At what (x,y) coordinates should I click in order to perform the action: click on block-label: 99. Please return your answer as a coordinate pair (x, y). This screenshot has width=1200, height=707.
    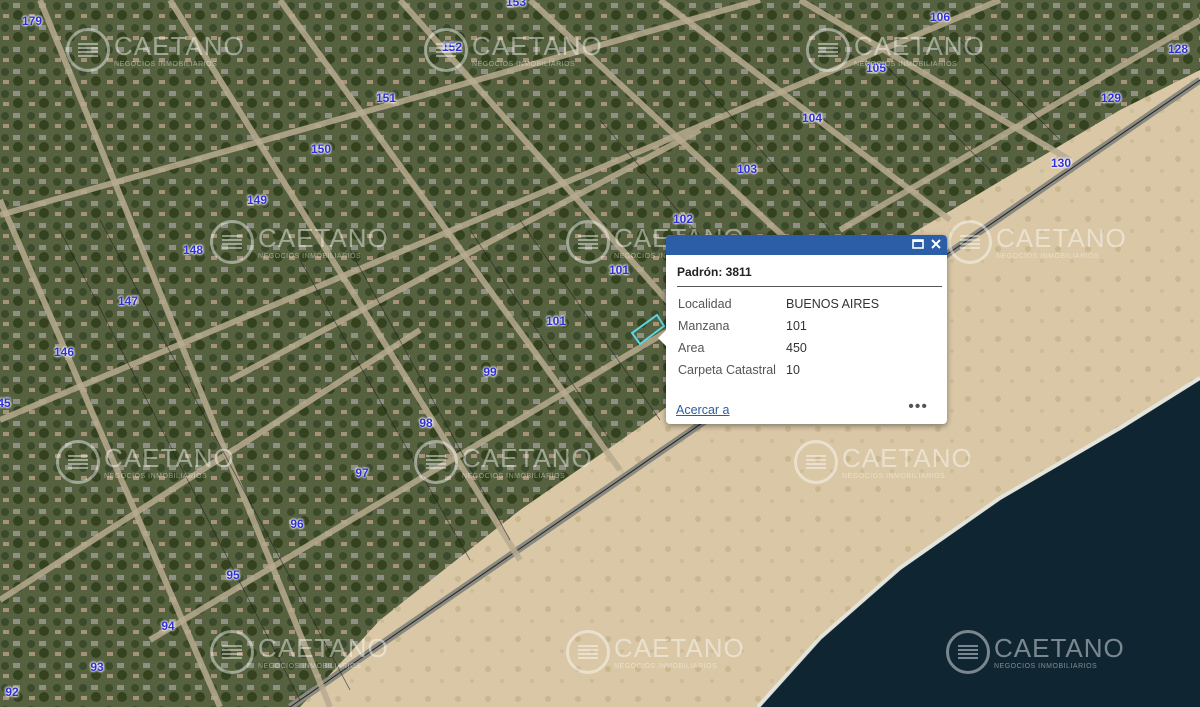
    Looking at the image, I should click on (490, 372).